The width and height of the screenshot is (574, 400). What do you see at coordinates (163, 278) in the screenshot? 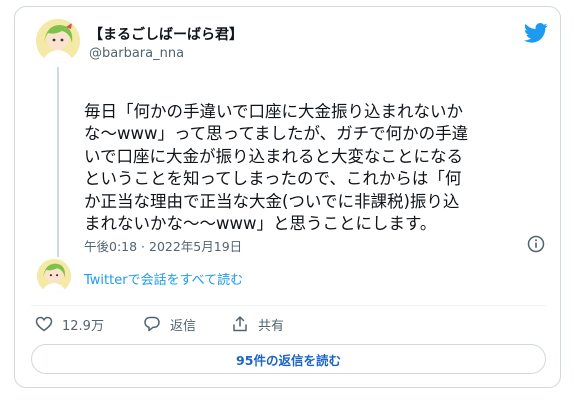
I see `read-conversation-link: Twitterで会話をすべて読む` at bounding box center [163, 278].